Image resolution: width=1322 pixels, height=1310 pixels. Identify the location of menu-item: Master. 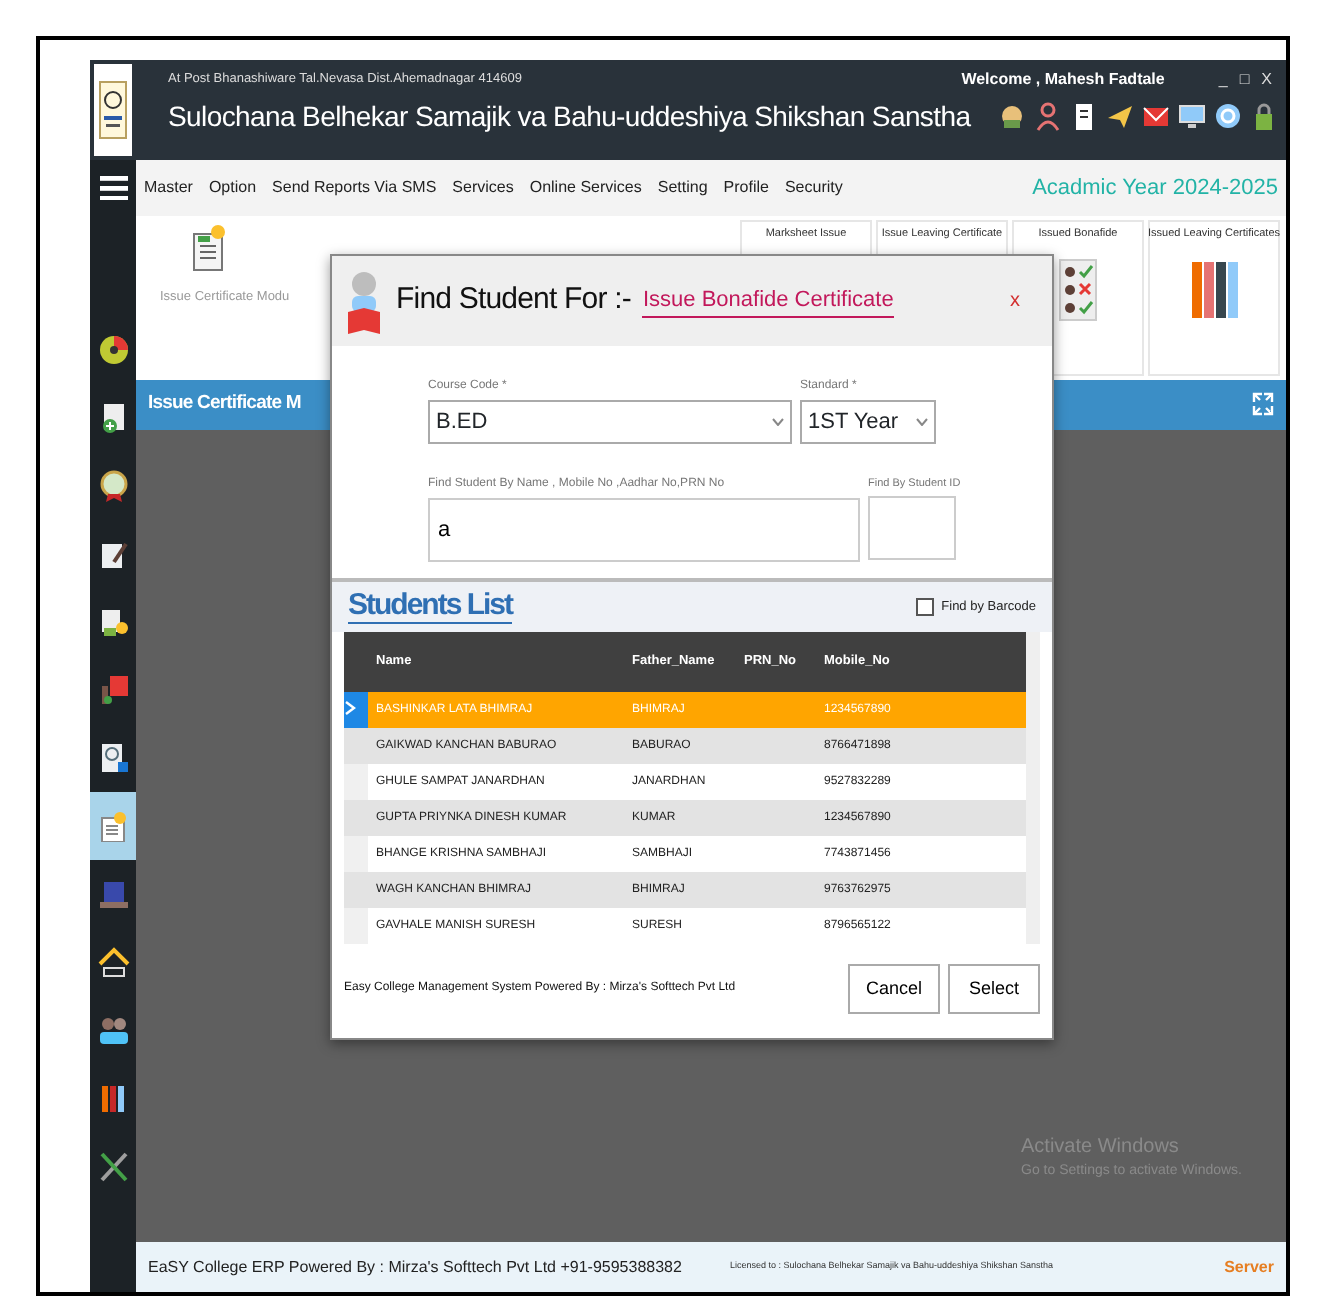
(168, 188).